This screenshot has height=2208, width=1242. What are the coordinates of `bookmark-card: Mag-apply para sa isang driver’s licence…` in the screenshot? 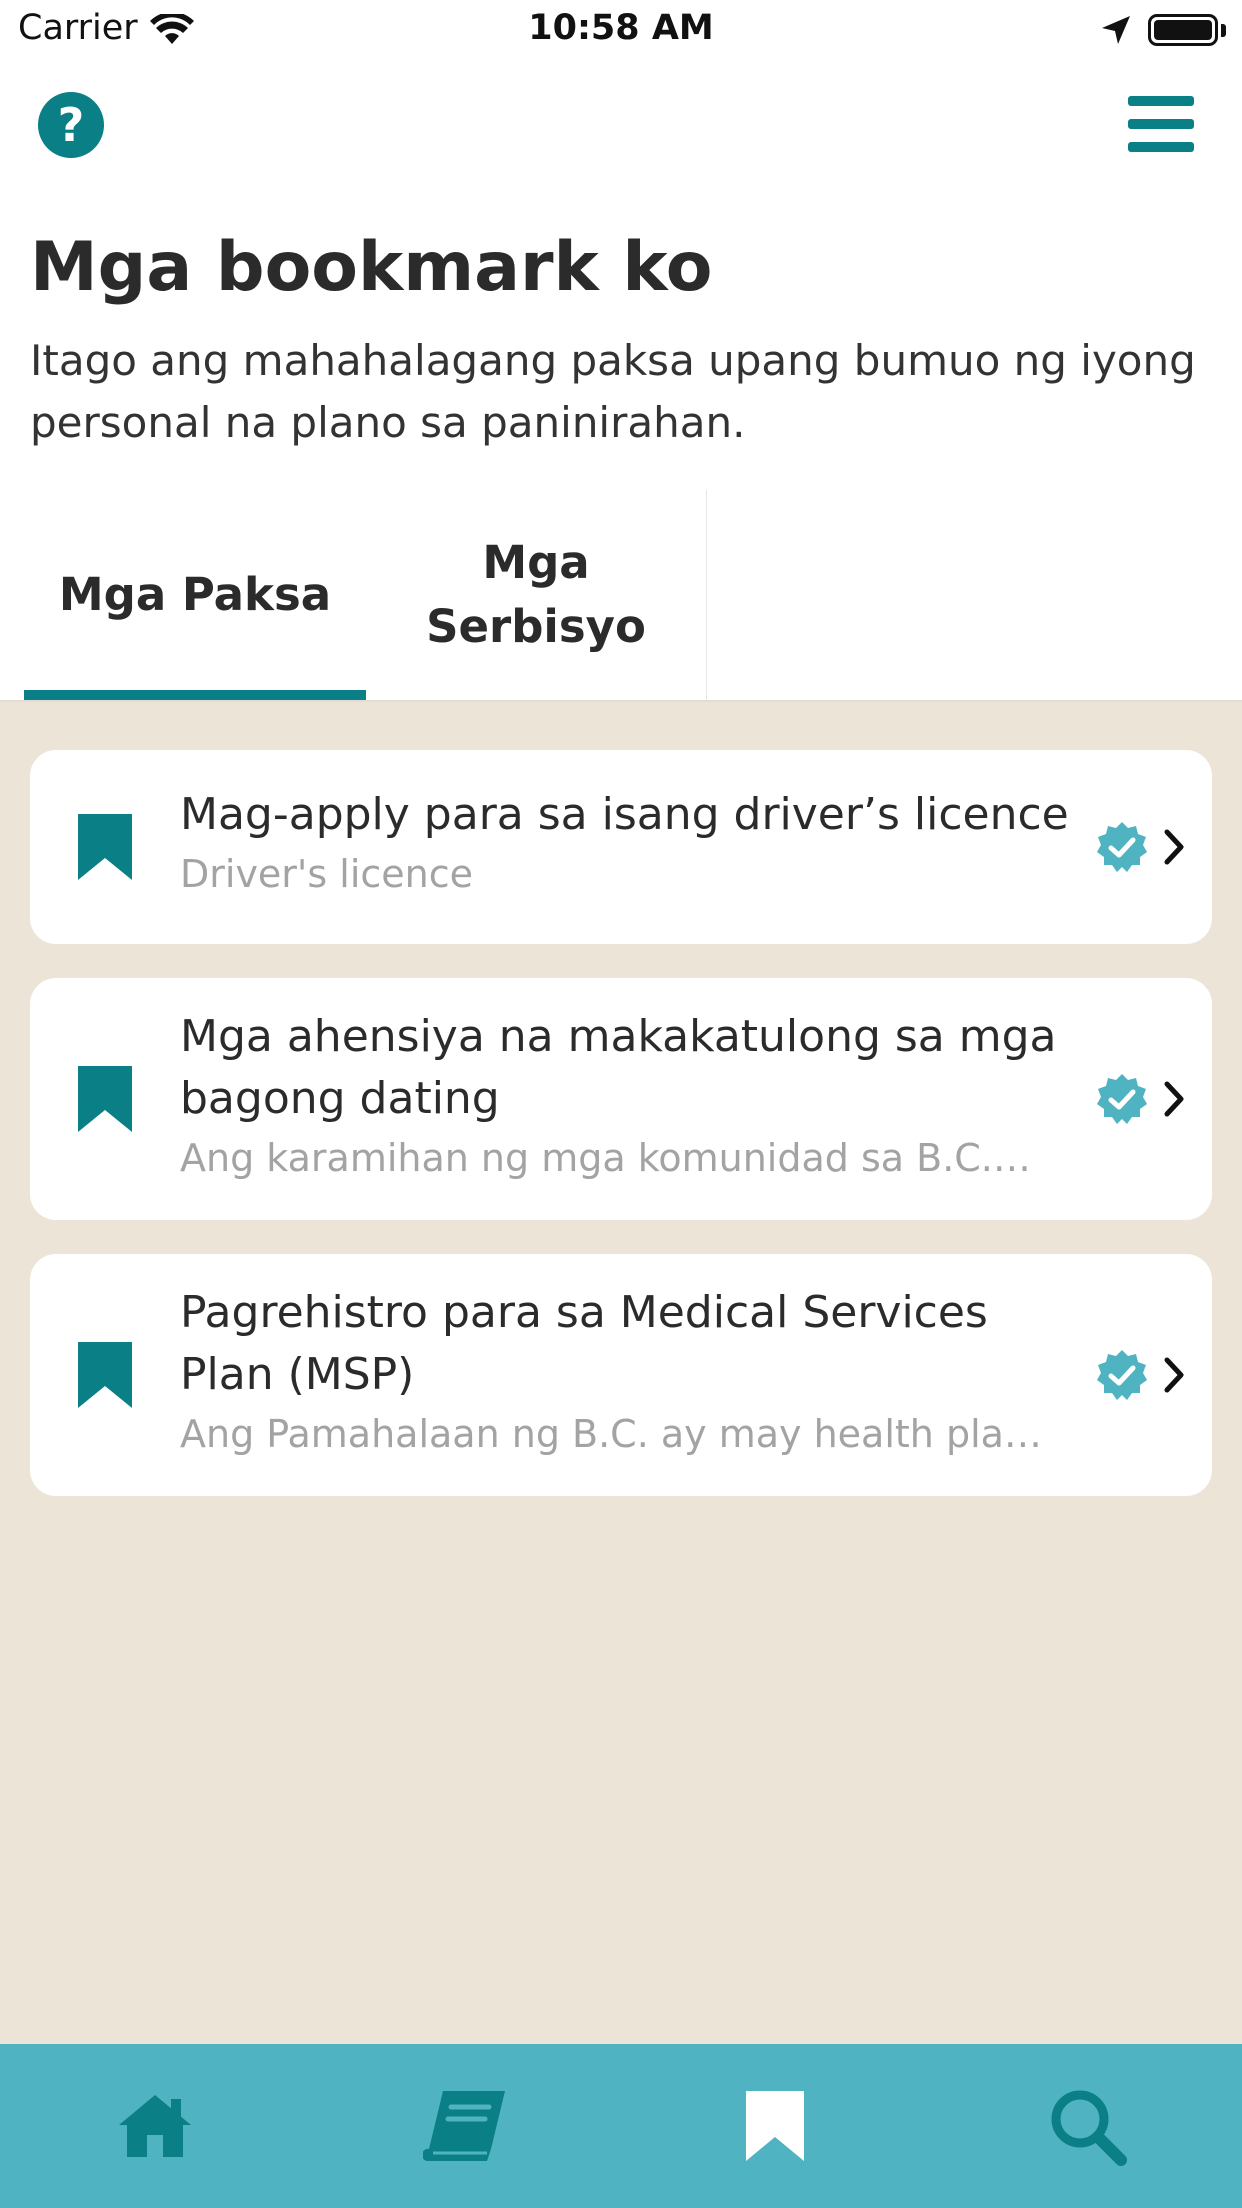 It's located at (621, 847).